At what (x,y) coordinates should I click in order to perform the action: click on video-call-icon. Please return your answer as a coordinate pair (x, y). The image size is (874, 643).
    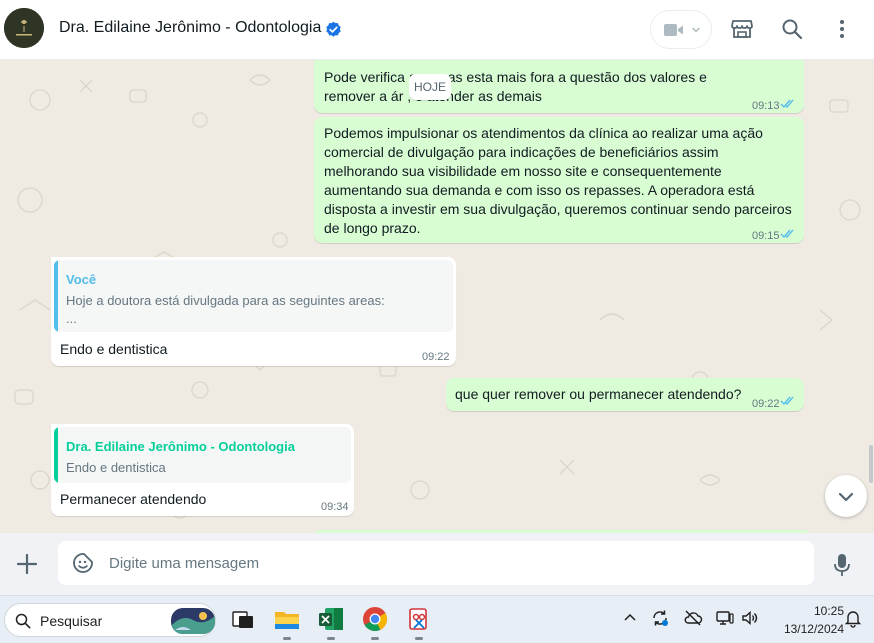
    Looking at the image, I should click on (673, 30).